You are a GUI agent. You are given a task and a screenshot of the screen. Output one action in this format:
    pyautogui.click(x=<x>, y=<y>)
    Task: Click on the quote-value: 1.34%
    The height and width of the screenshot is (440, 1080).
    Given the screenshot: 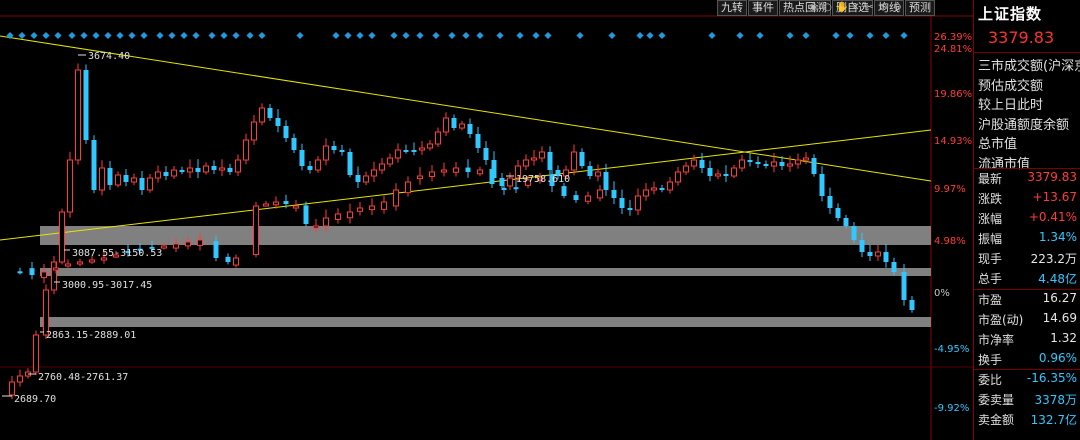 What is the action you would take?
    pyautogui.click(x=1057, y=237)
    